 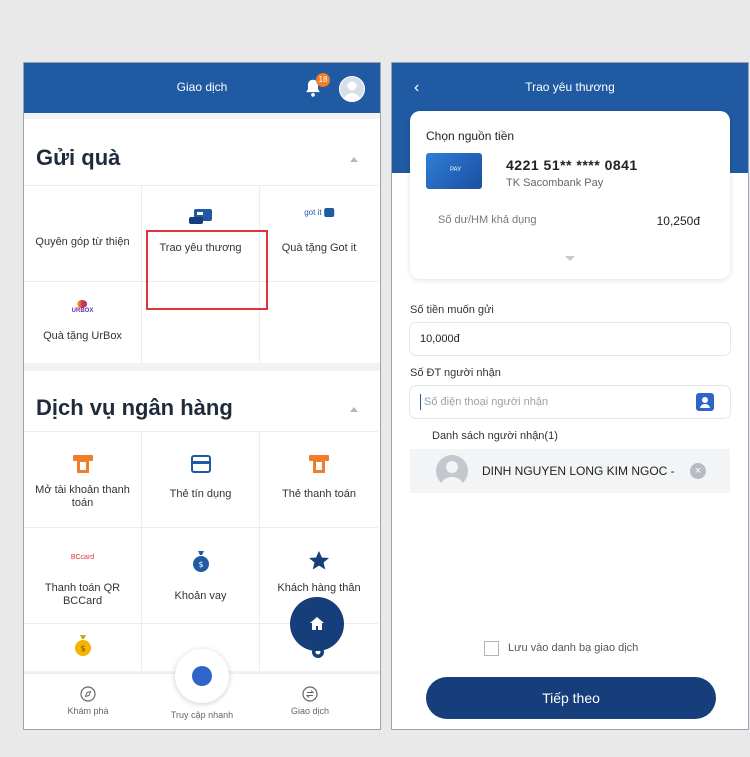 What do you see at coordinates (88, 694) in the screenshot?
I see `compass-icon` at bounding box center [88, 694].